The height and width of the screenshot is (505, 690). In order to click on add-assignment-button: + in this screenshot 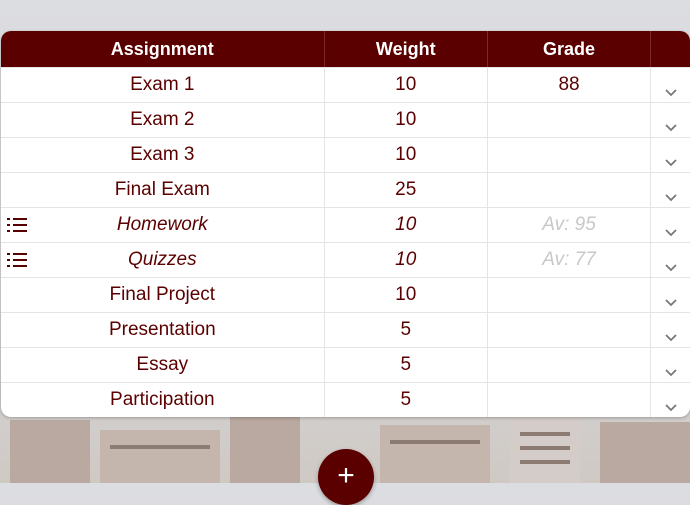, I will do `click(346, 477)`.